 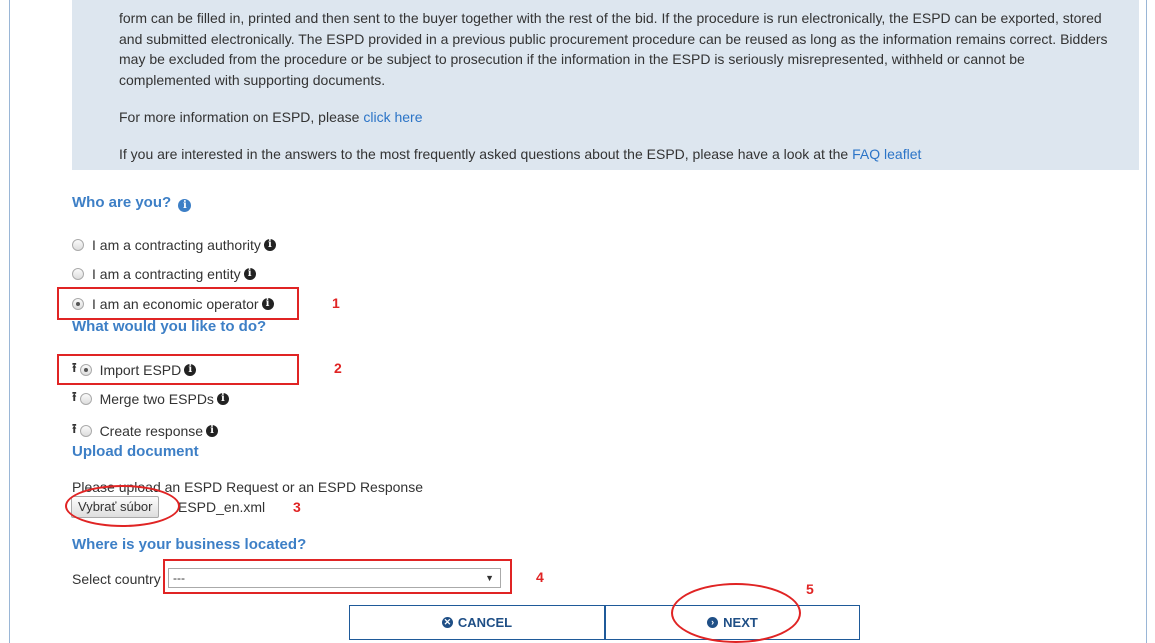 What do you see at coordinates (122, 202) in the screenshot?
I see `who-heading-text: Who are you?` at bounding box center [122, 202].